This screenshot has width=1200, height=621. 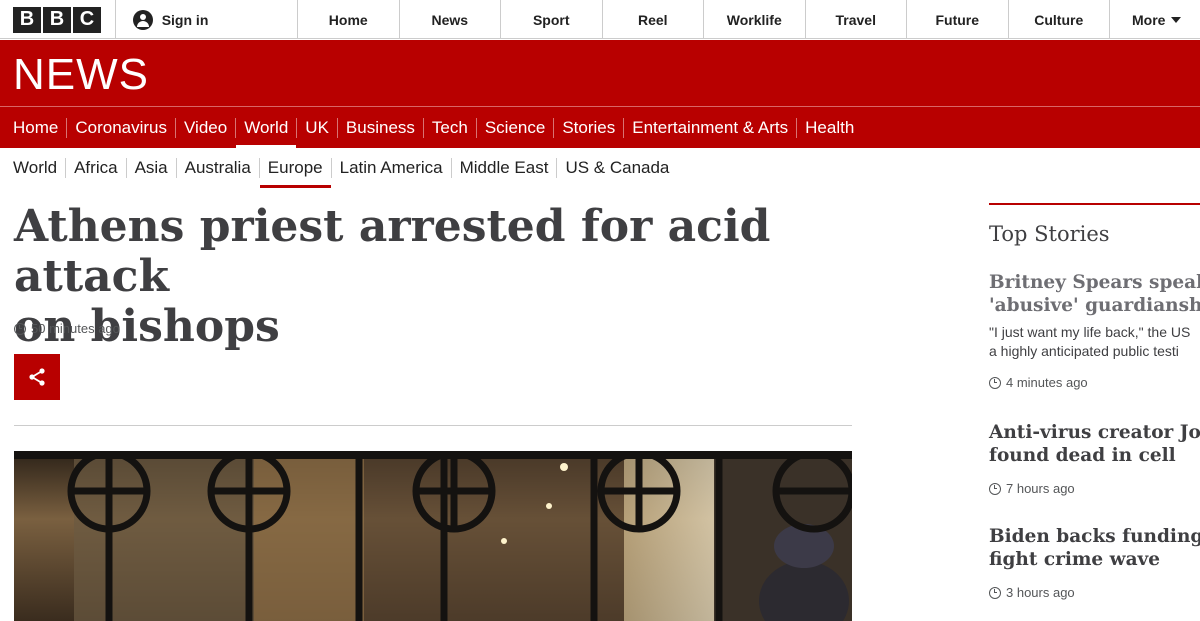 What do you see at coordinates (75, 328) in the screenshot?
I see `timestamp-text: 50 minutes ago` at bounding box center [75, 328].